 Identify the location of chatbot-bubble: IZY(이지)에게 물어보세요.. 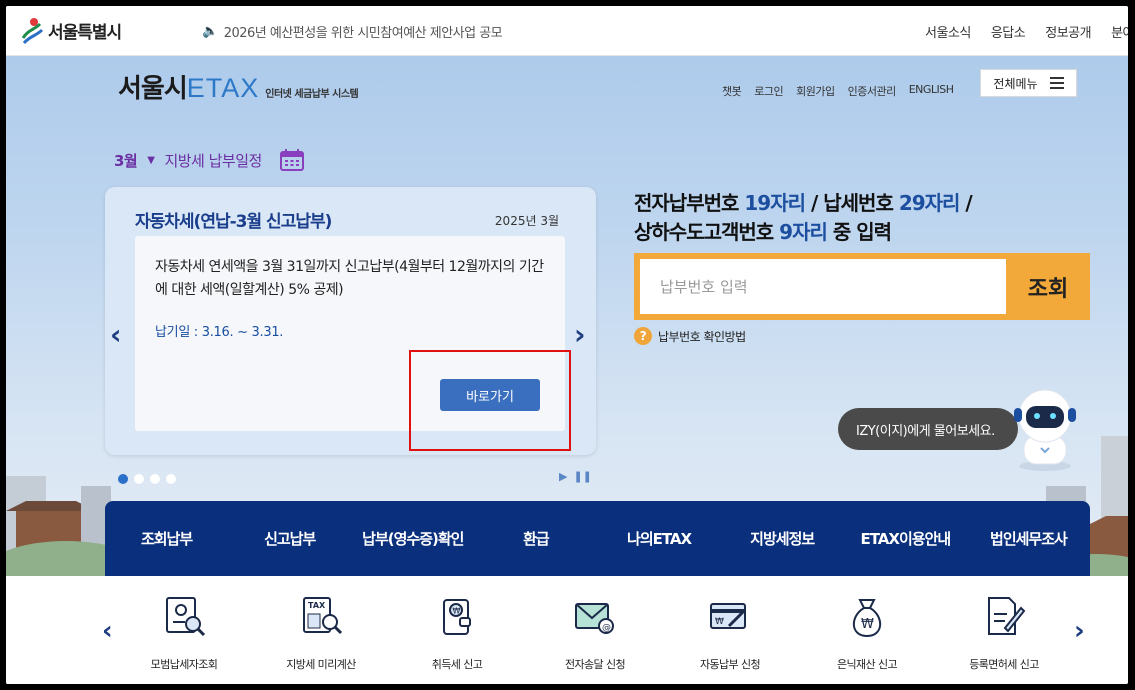
(928, 429).